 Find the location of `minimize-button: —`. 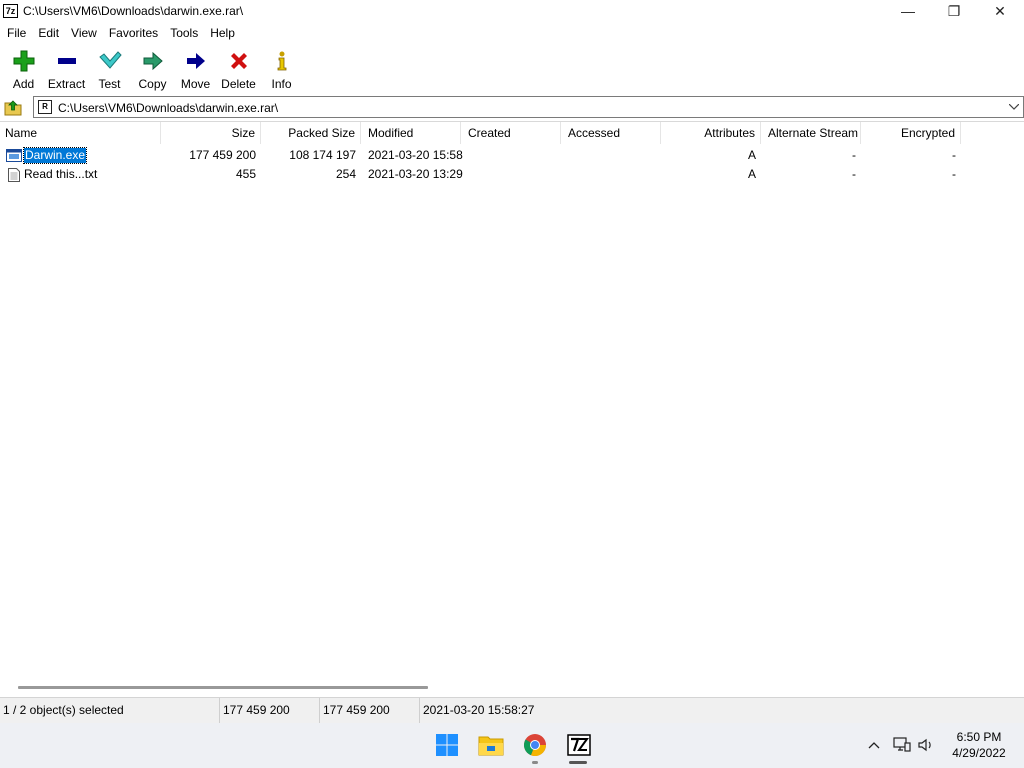

minimize-button: — is located at coordinates (908, 11).